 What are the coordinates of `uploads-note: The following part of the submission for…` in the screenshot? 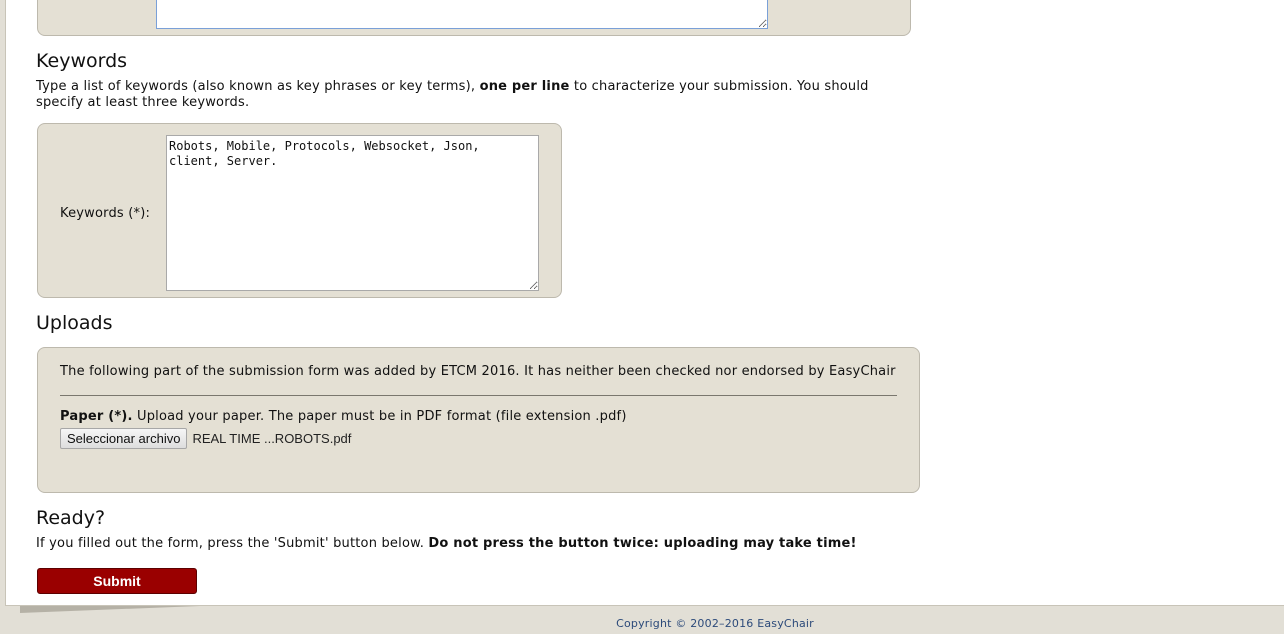 It's located at (478, 371).